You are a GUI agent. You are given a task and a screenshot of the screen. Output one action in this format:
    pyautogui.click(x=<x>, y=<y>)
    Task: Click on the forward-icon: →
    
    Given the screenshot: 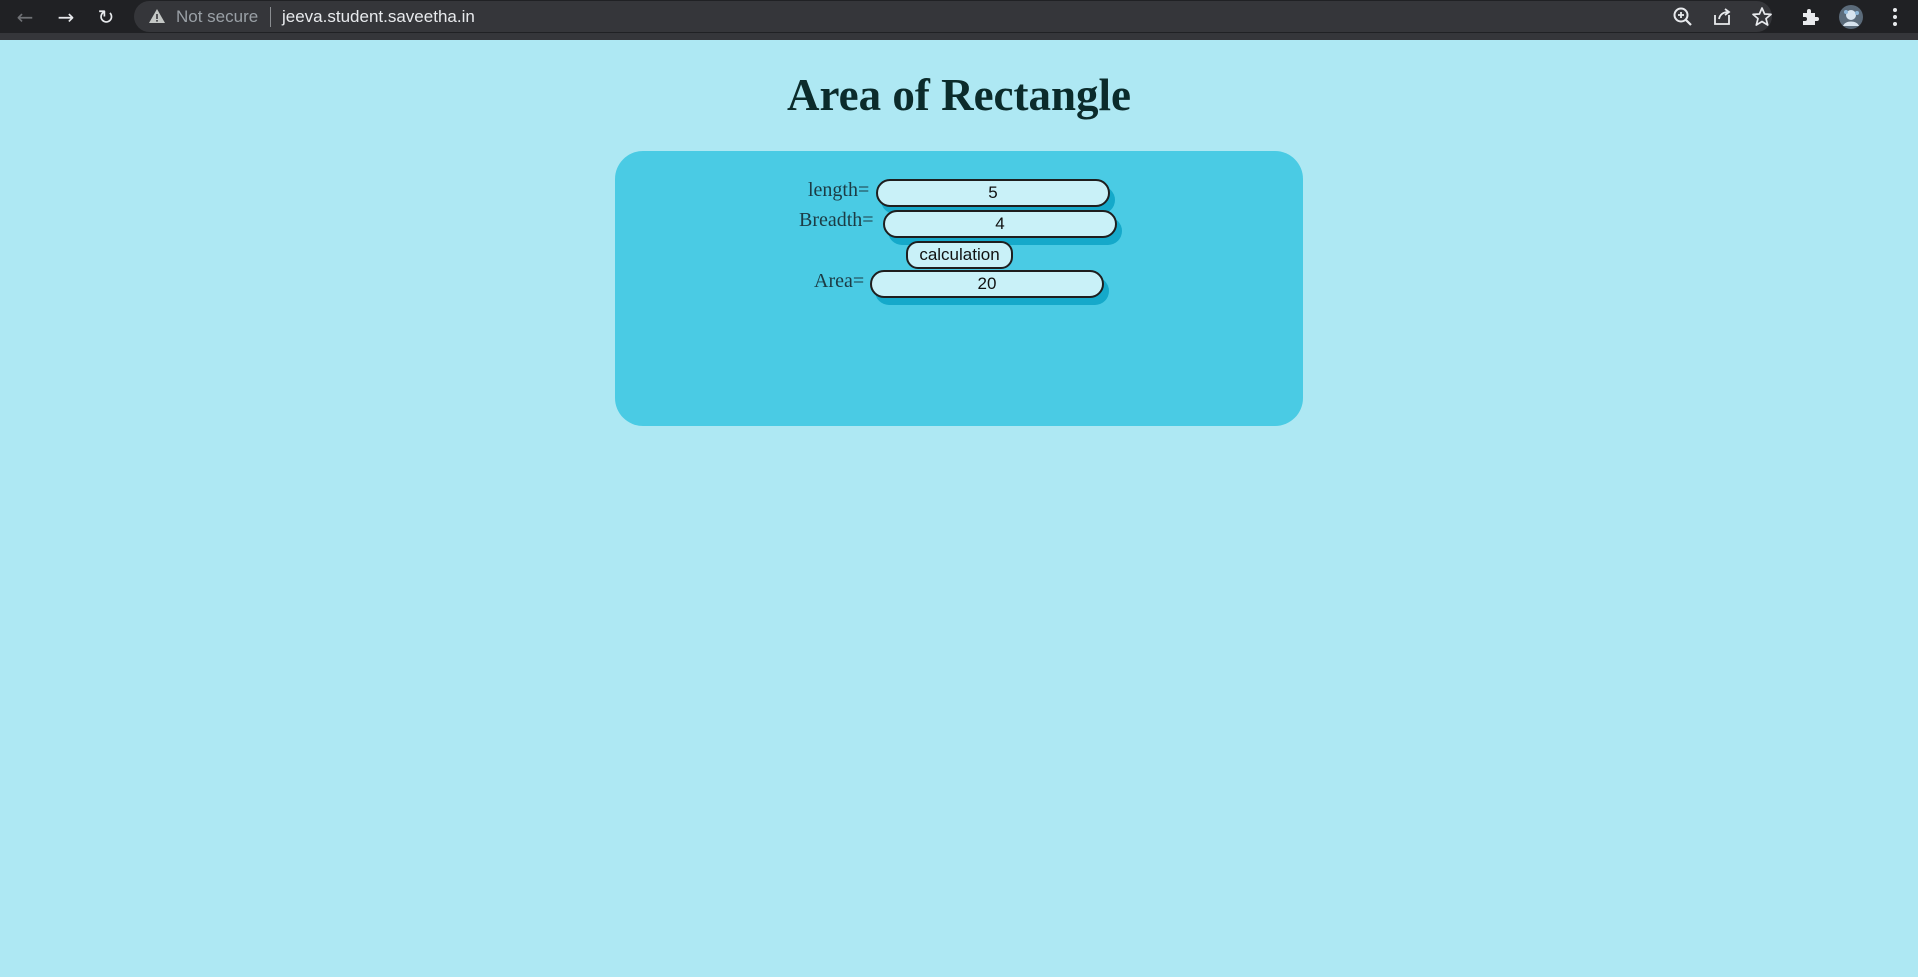 What is the action you would take?
    pyautogui.click(x=66, y=17)
    